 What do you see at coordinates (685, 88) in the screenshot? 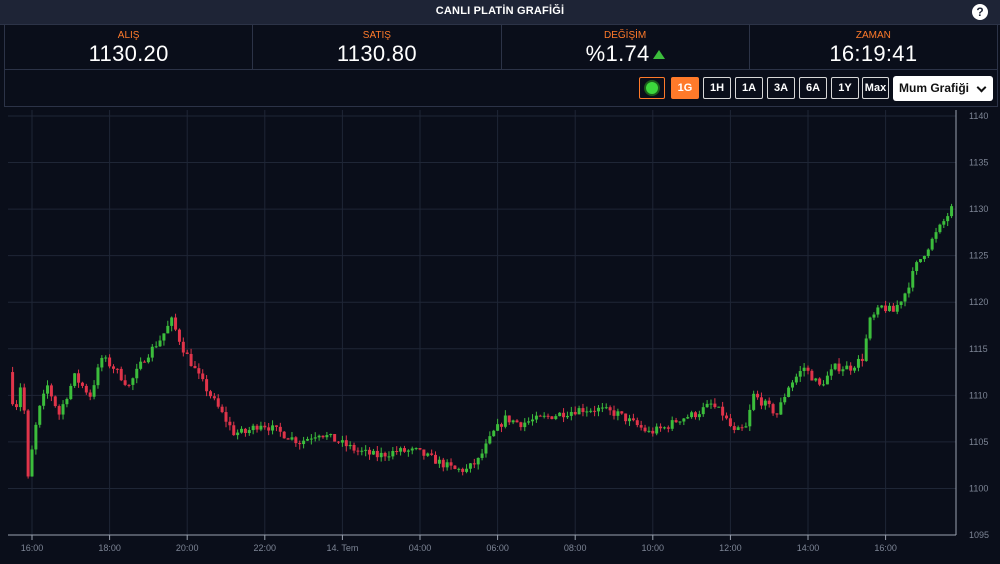
I see `range-button-1g: 1G` at bounding box center [685, 88].